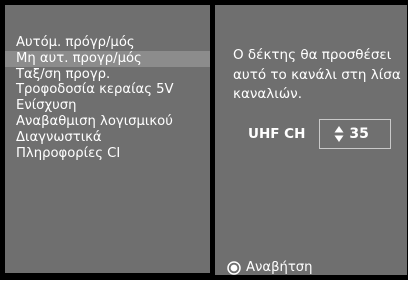 The width and height of the screenshot is (411, 282). What do you see at coordinates (107, 122) in the screenshot?
I see `menu-item-software-update: Αναβαθμιση λογισμικού` at bounding box center [107, 122].